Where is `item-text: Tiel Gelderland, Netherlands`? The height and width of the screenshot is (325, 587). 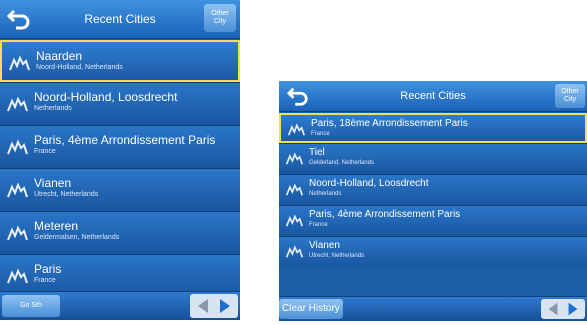
item-text: Tiel Gelderland, Netherlands is located at coordinates (446, 157).